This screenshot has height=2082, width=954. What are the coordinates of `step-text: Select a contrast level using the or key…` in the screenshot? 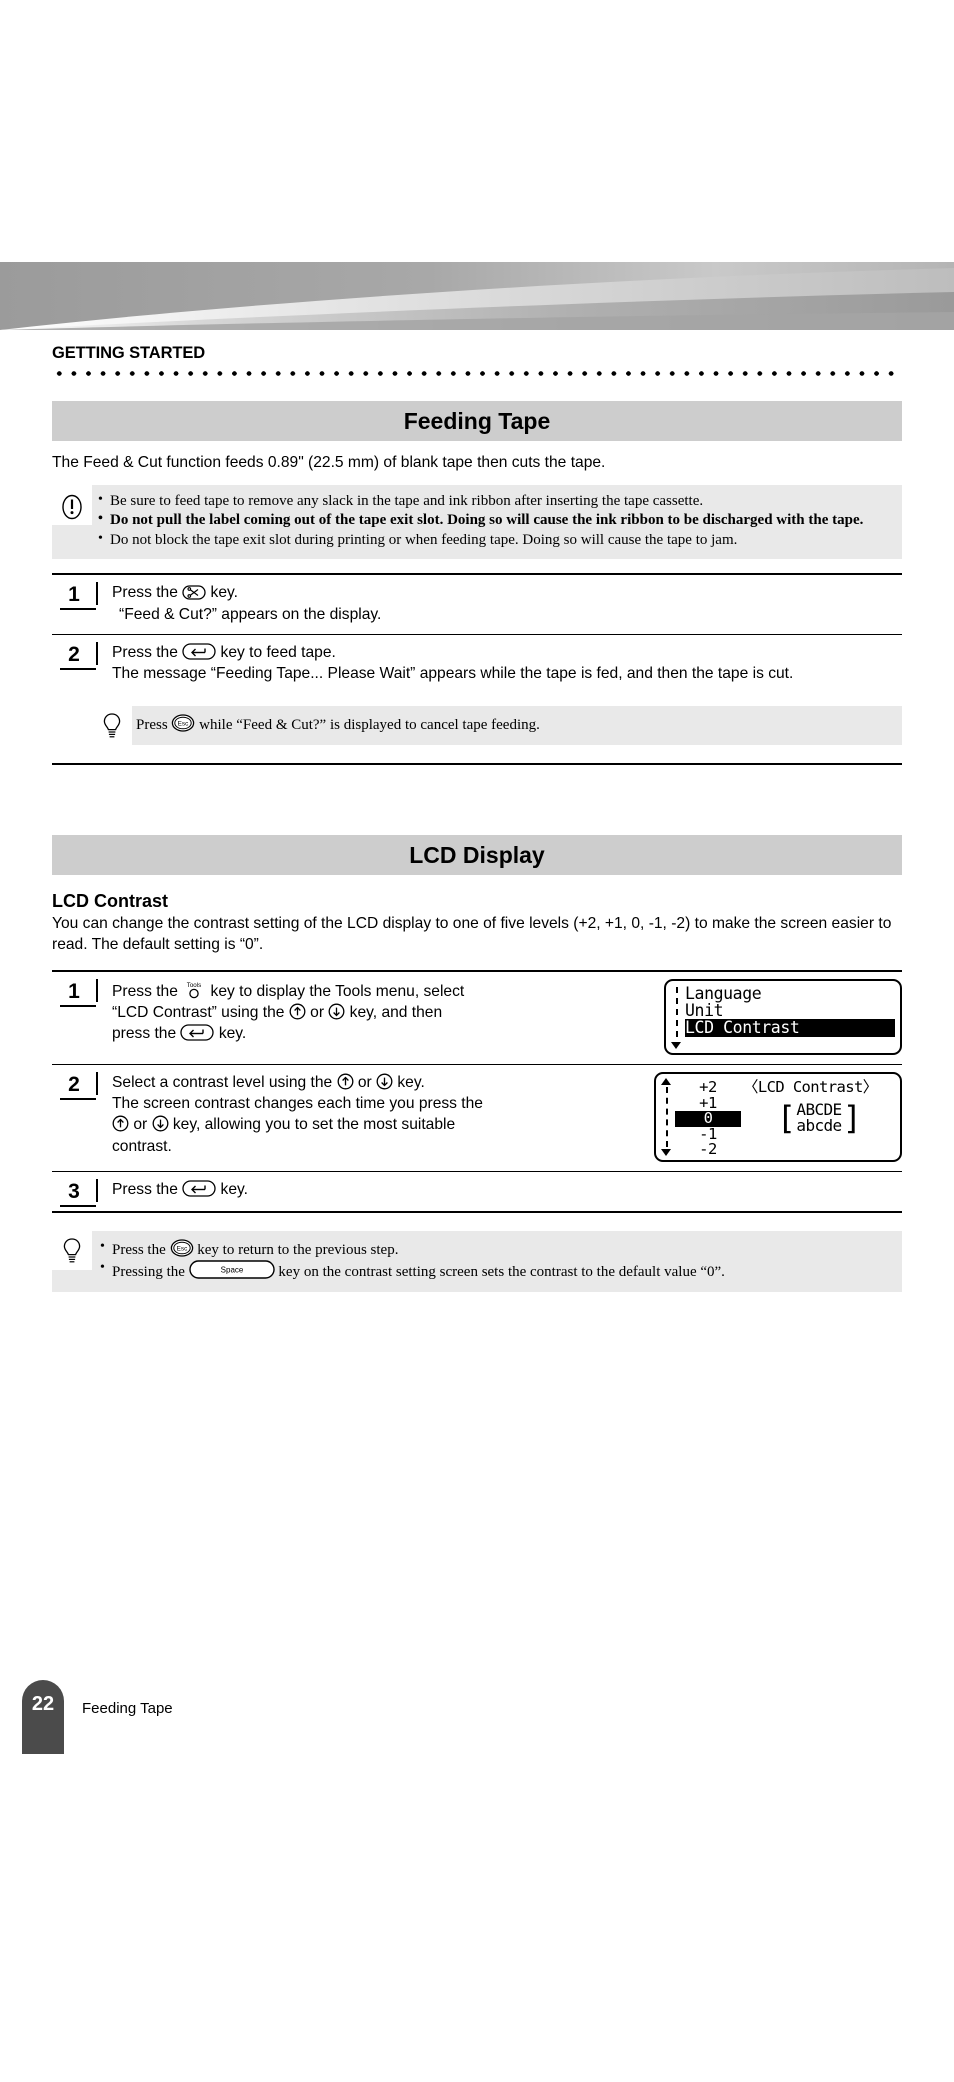 It's located at (378, 1114).